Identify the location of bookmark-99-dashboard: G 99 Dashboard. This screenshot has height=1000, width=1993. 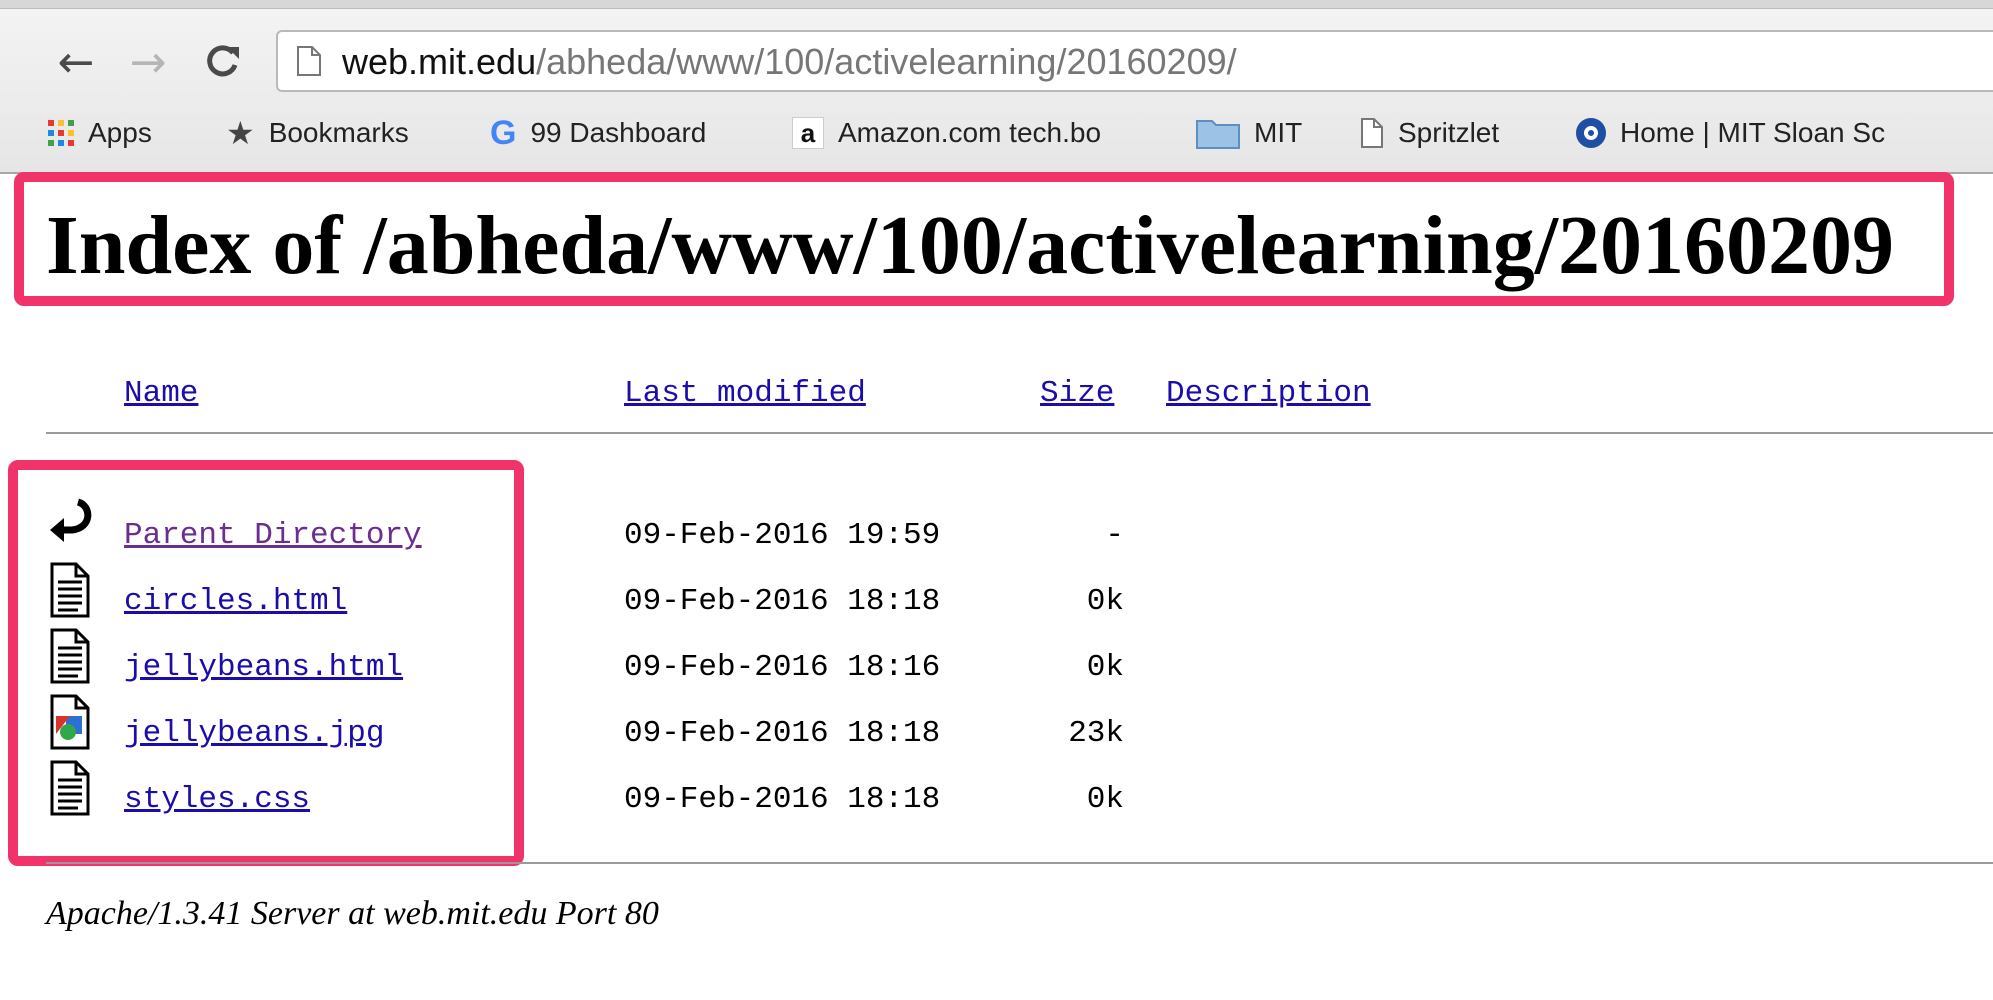
(598, 133).